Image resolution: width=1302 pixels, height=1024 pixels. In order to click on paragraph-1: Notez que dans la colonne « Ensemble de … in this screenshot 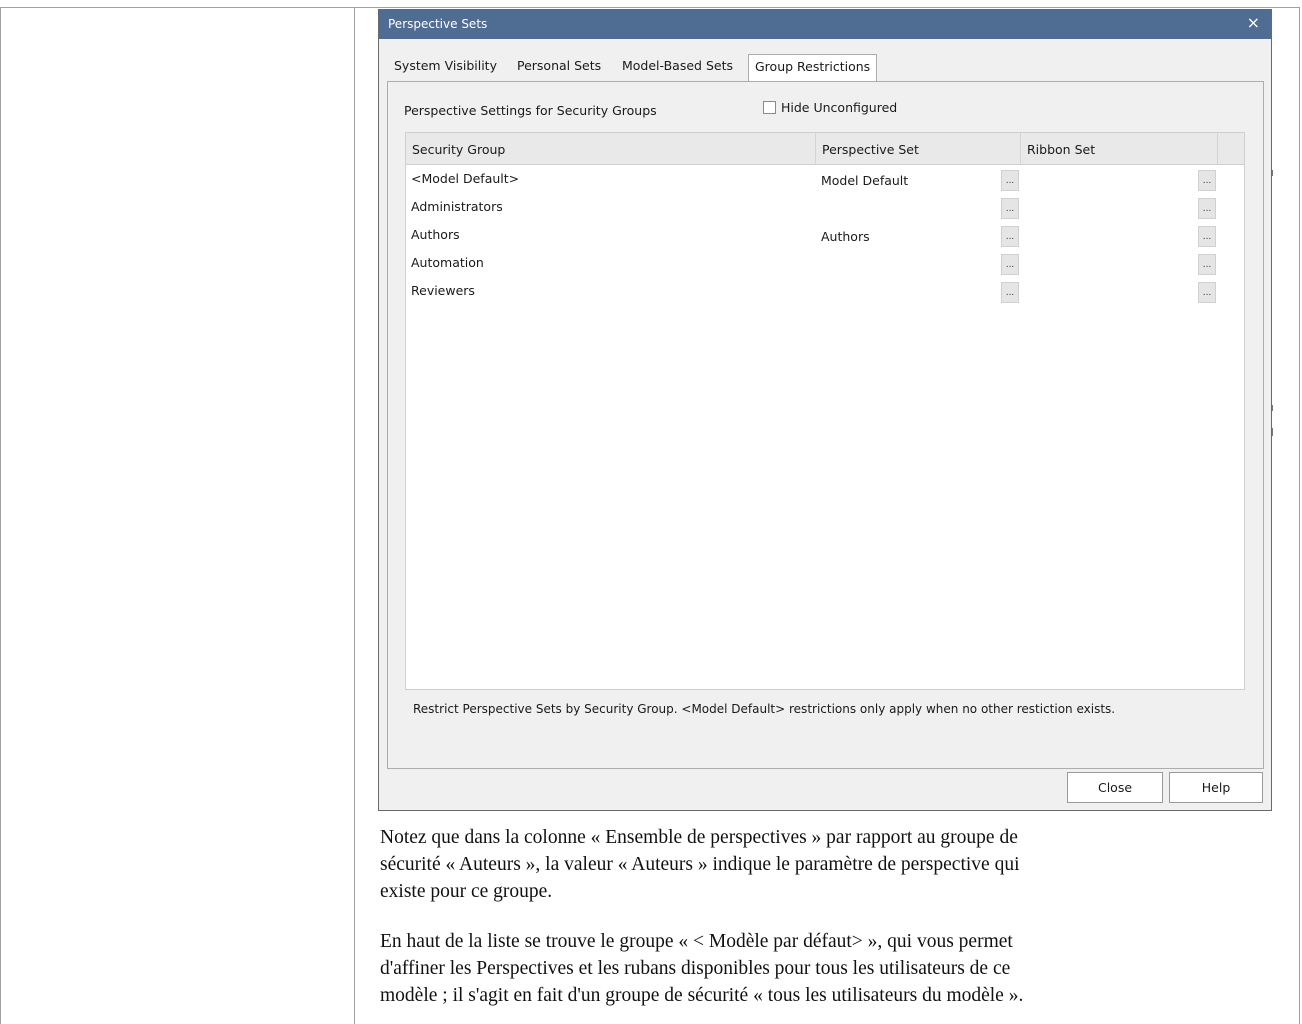, I will do `click(830, 864)`.